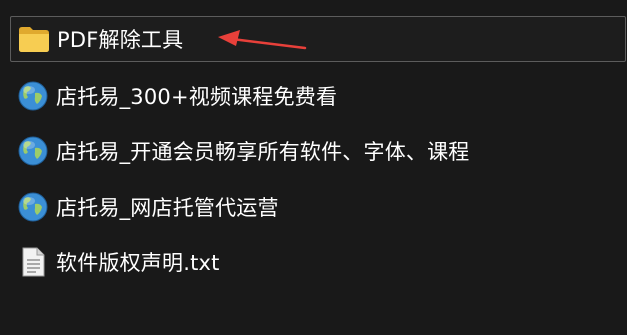 The width and height of the screenshot is (627, 335). I want to click on shortcut-item-store-management: 店托易_网店托管代运营, so click(318, 207).